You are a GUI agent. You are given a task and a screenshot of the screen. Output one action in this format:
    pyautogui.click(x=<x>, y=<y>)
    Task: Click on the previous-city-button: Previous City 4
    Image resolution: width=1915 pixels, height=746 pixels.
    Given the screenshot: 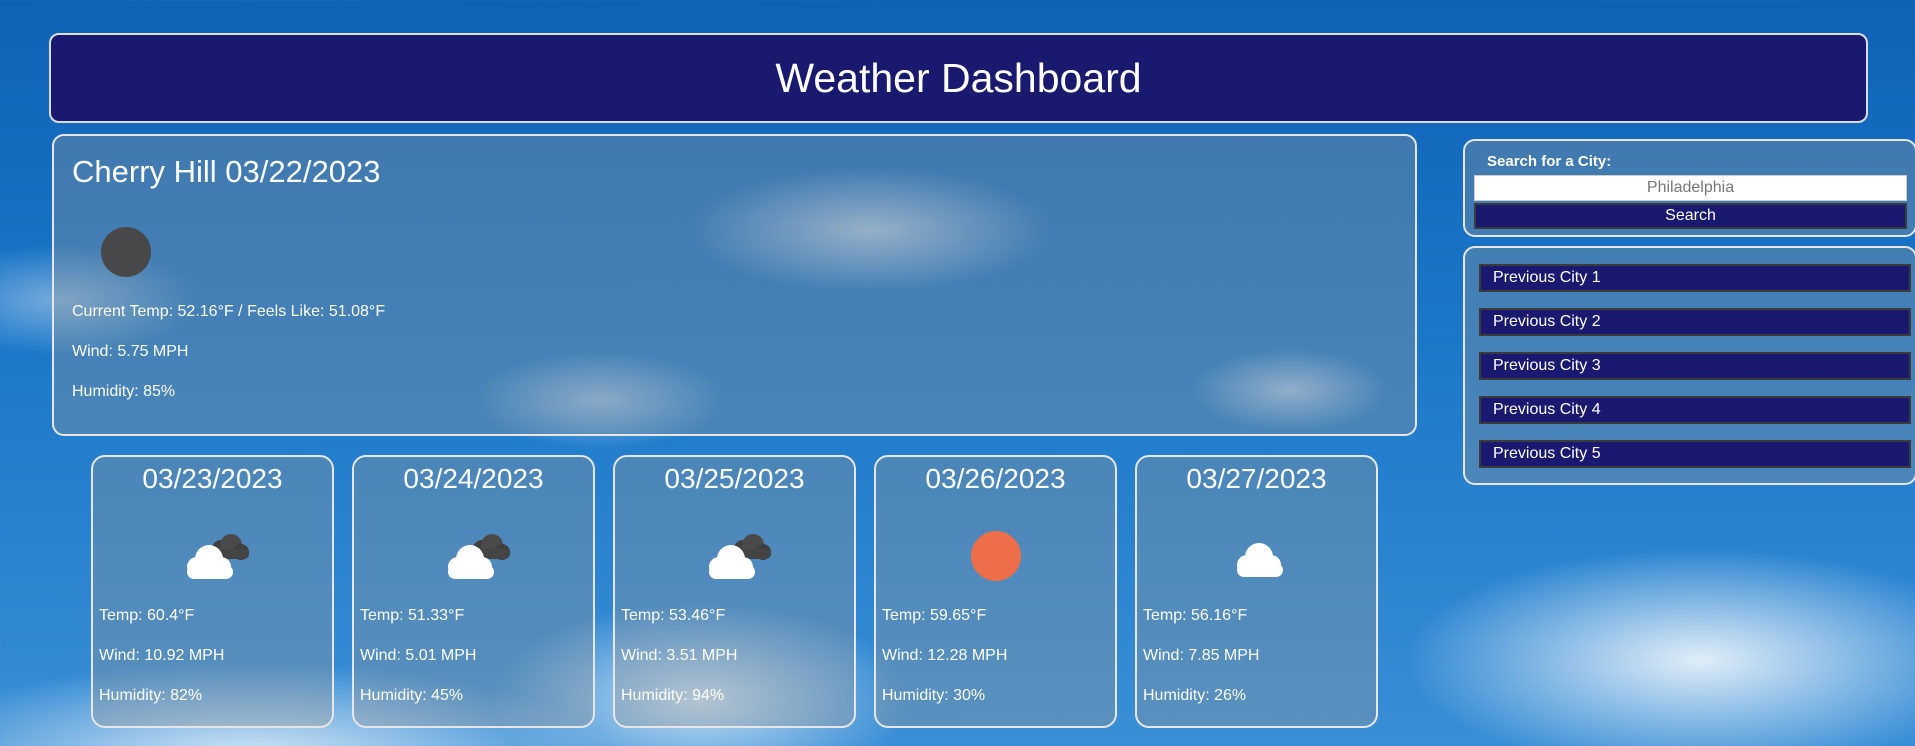 What is the action you would take?
    pyautogui.click(x=1695, y=410)
    